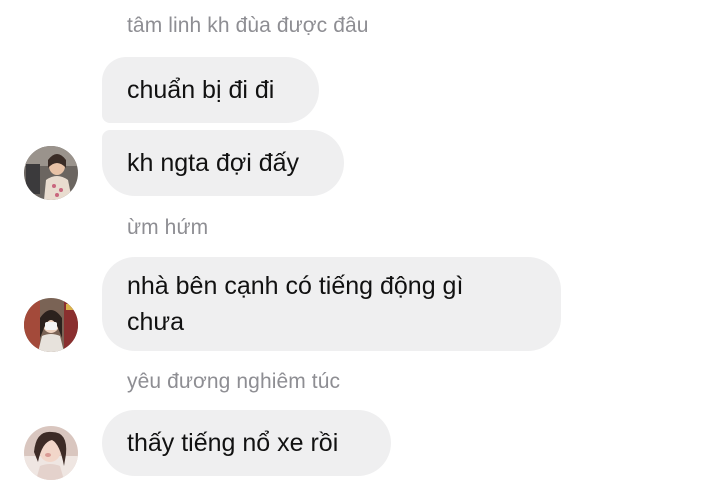  What do you see at coordinates (213, 163) in the screenshot?
I see `message-text: kh ngta đợi đấy` at bounding box center [213, 163].